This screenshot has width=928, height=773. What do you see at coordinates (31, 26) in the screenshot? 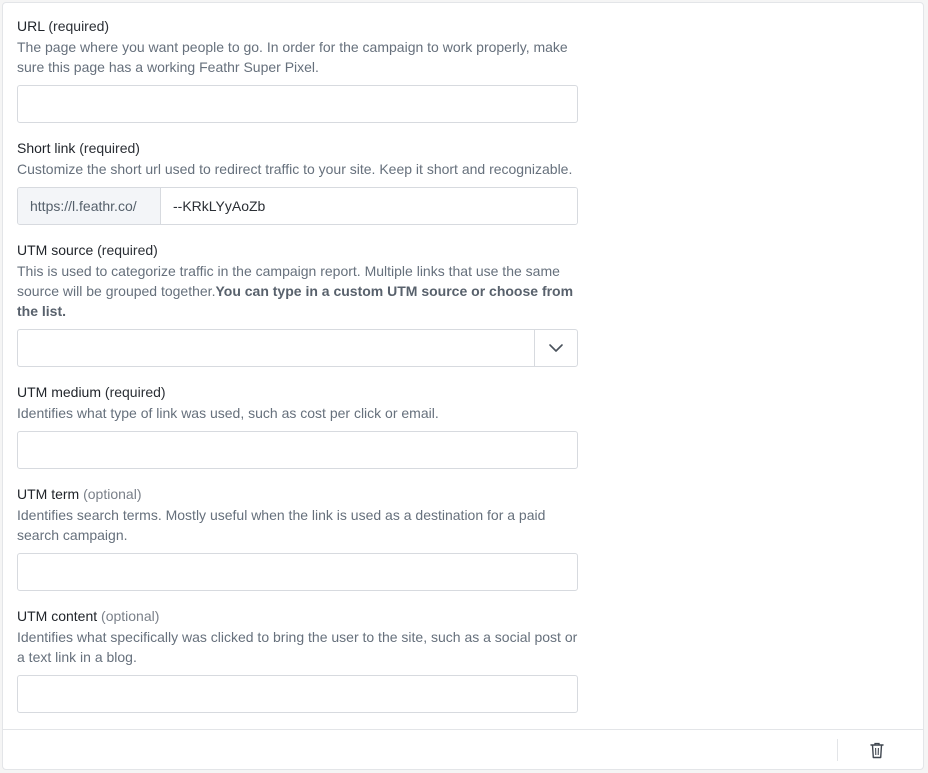
I see `url-label-text: URL` at bounding box center [31, 26].